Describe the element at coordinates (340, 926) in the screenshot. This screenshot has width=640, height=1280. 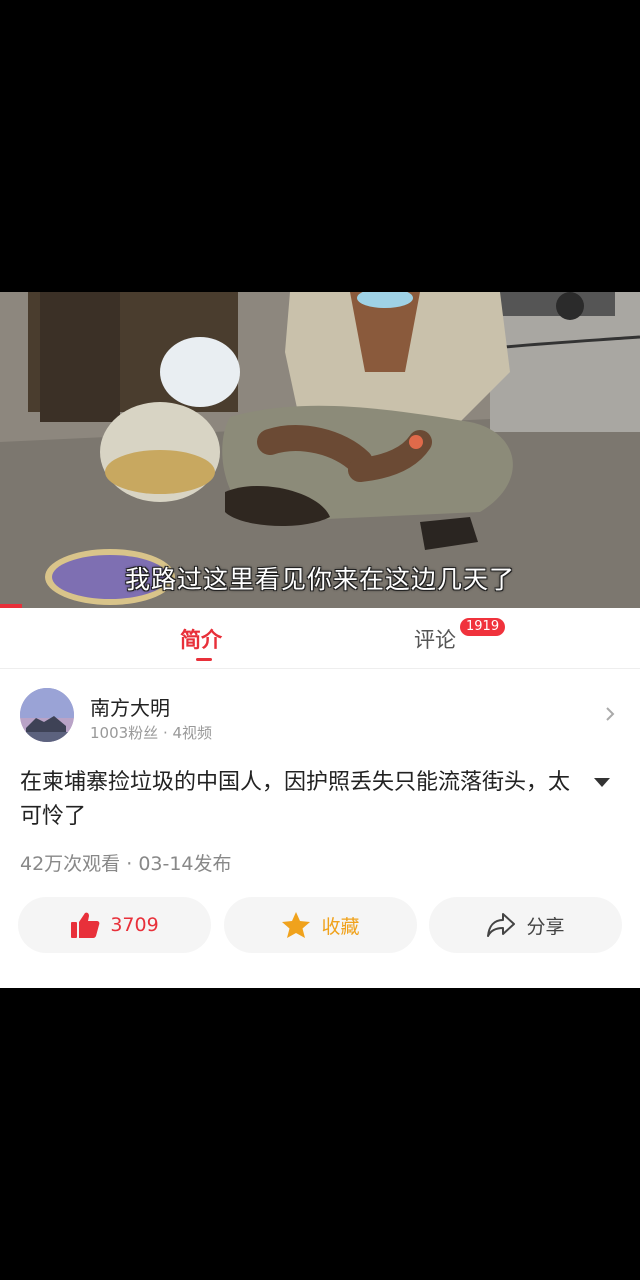
I see `favorite-label: 收藏` at that location.